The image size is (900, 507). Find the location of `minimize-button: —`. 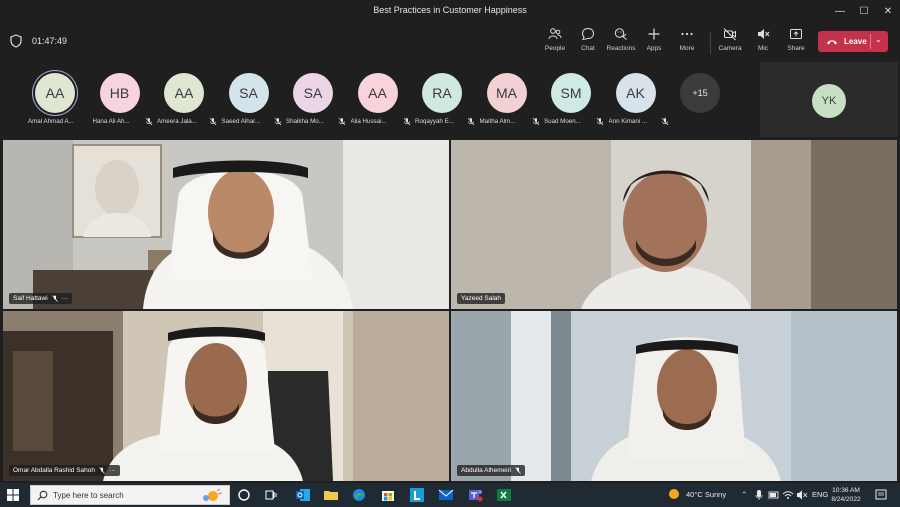

minimize-button: — is located at coordinates (840, 11).